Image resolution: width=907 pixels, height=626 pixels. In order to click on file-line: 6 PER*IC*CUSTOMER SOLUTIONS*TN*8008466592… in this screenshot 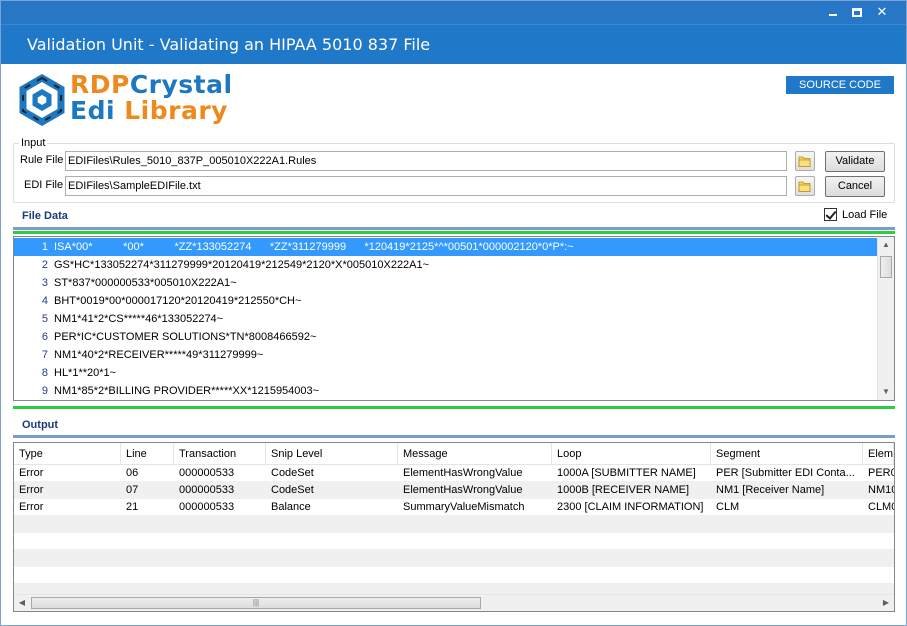, I will do `click(446, 337)`.